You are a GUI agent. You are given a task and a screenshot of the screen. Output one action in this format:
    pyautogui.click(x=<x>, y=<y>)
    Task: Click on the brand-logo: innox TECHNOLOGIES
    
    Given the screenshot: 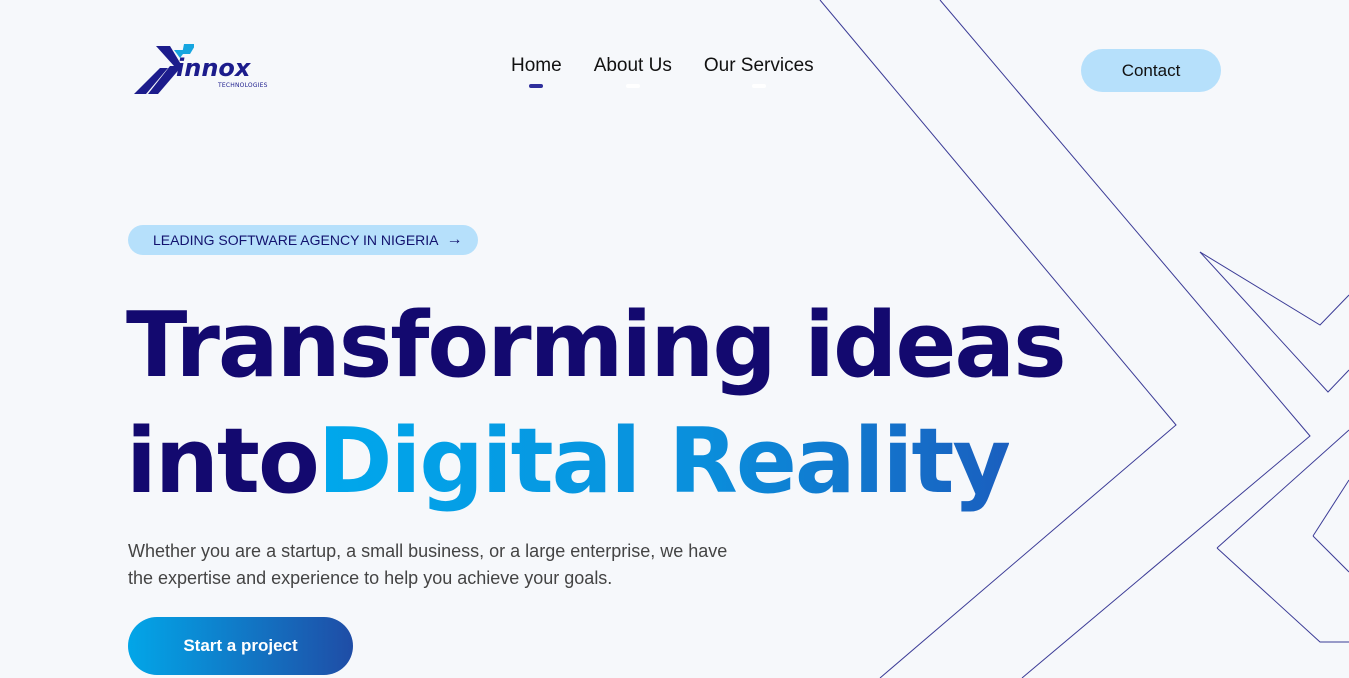 What is the action you would take?
    pyautogui.click(x=209, y=70)
    